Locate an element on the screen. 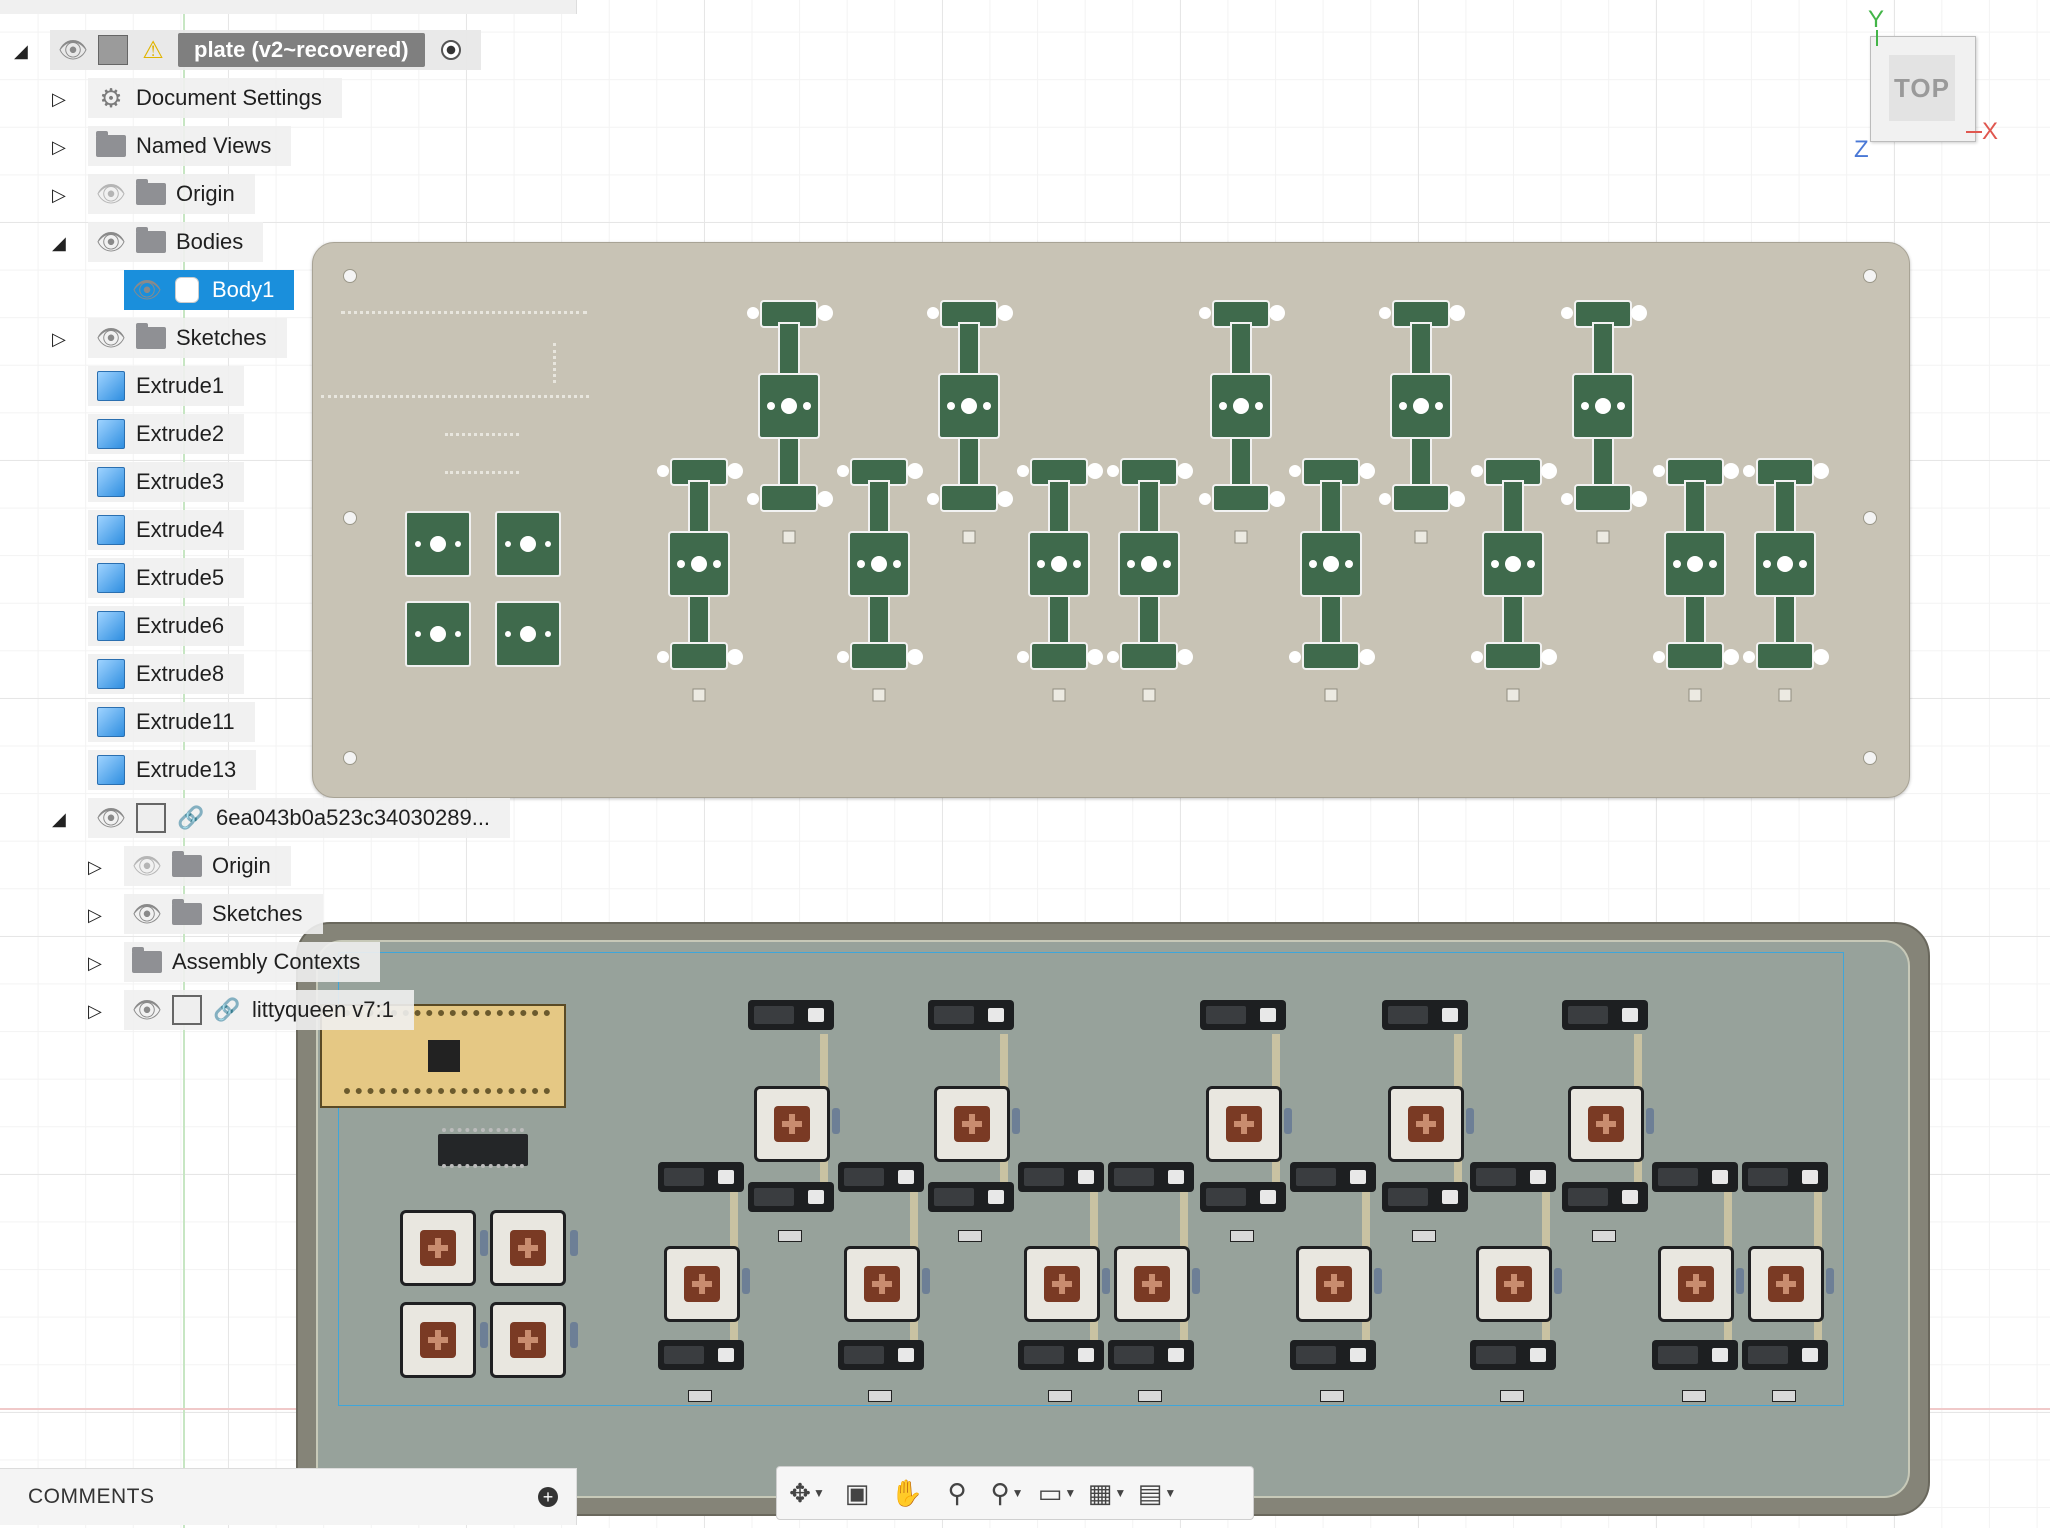 Image resolution: width=2050 pixels, height=1528 pixels. extrude-icon is located at coordinates (111, 770).